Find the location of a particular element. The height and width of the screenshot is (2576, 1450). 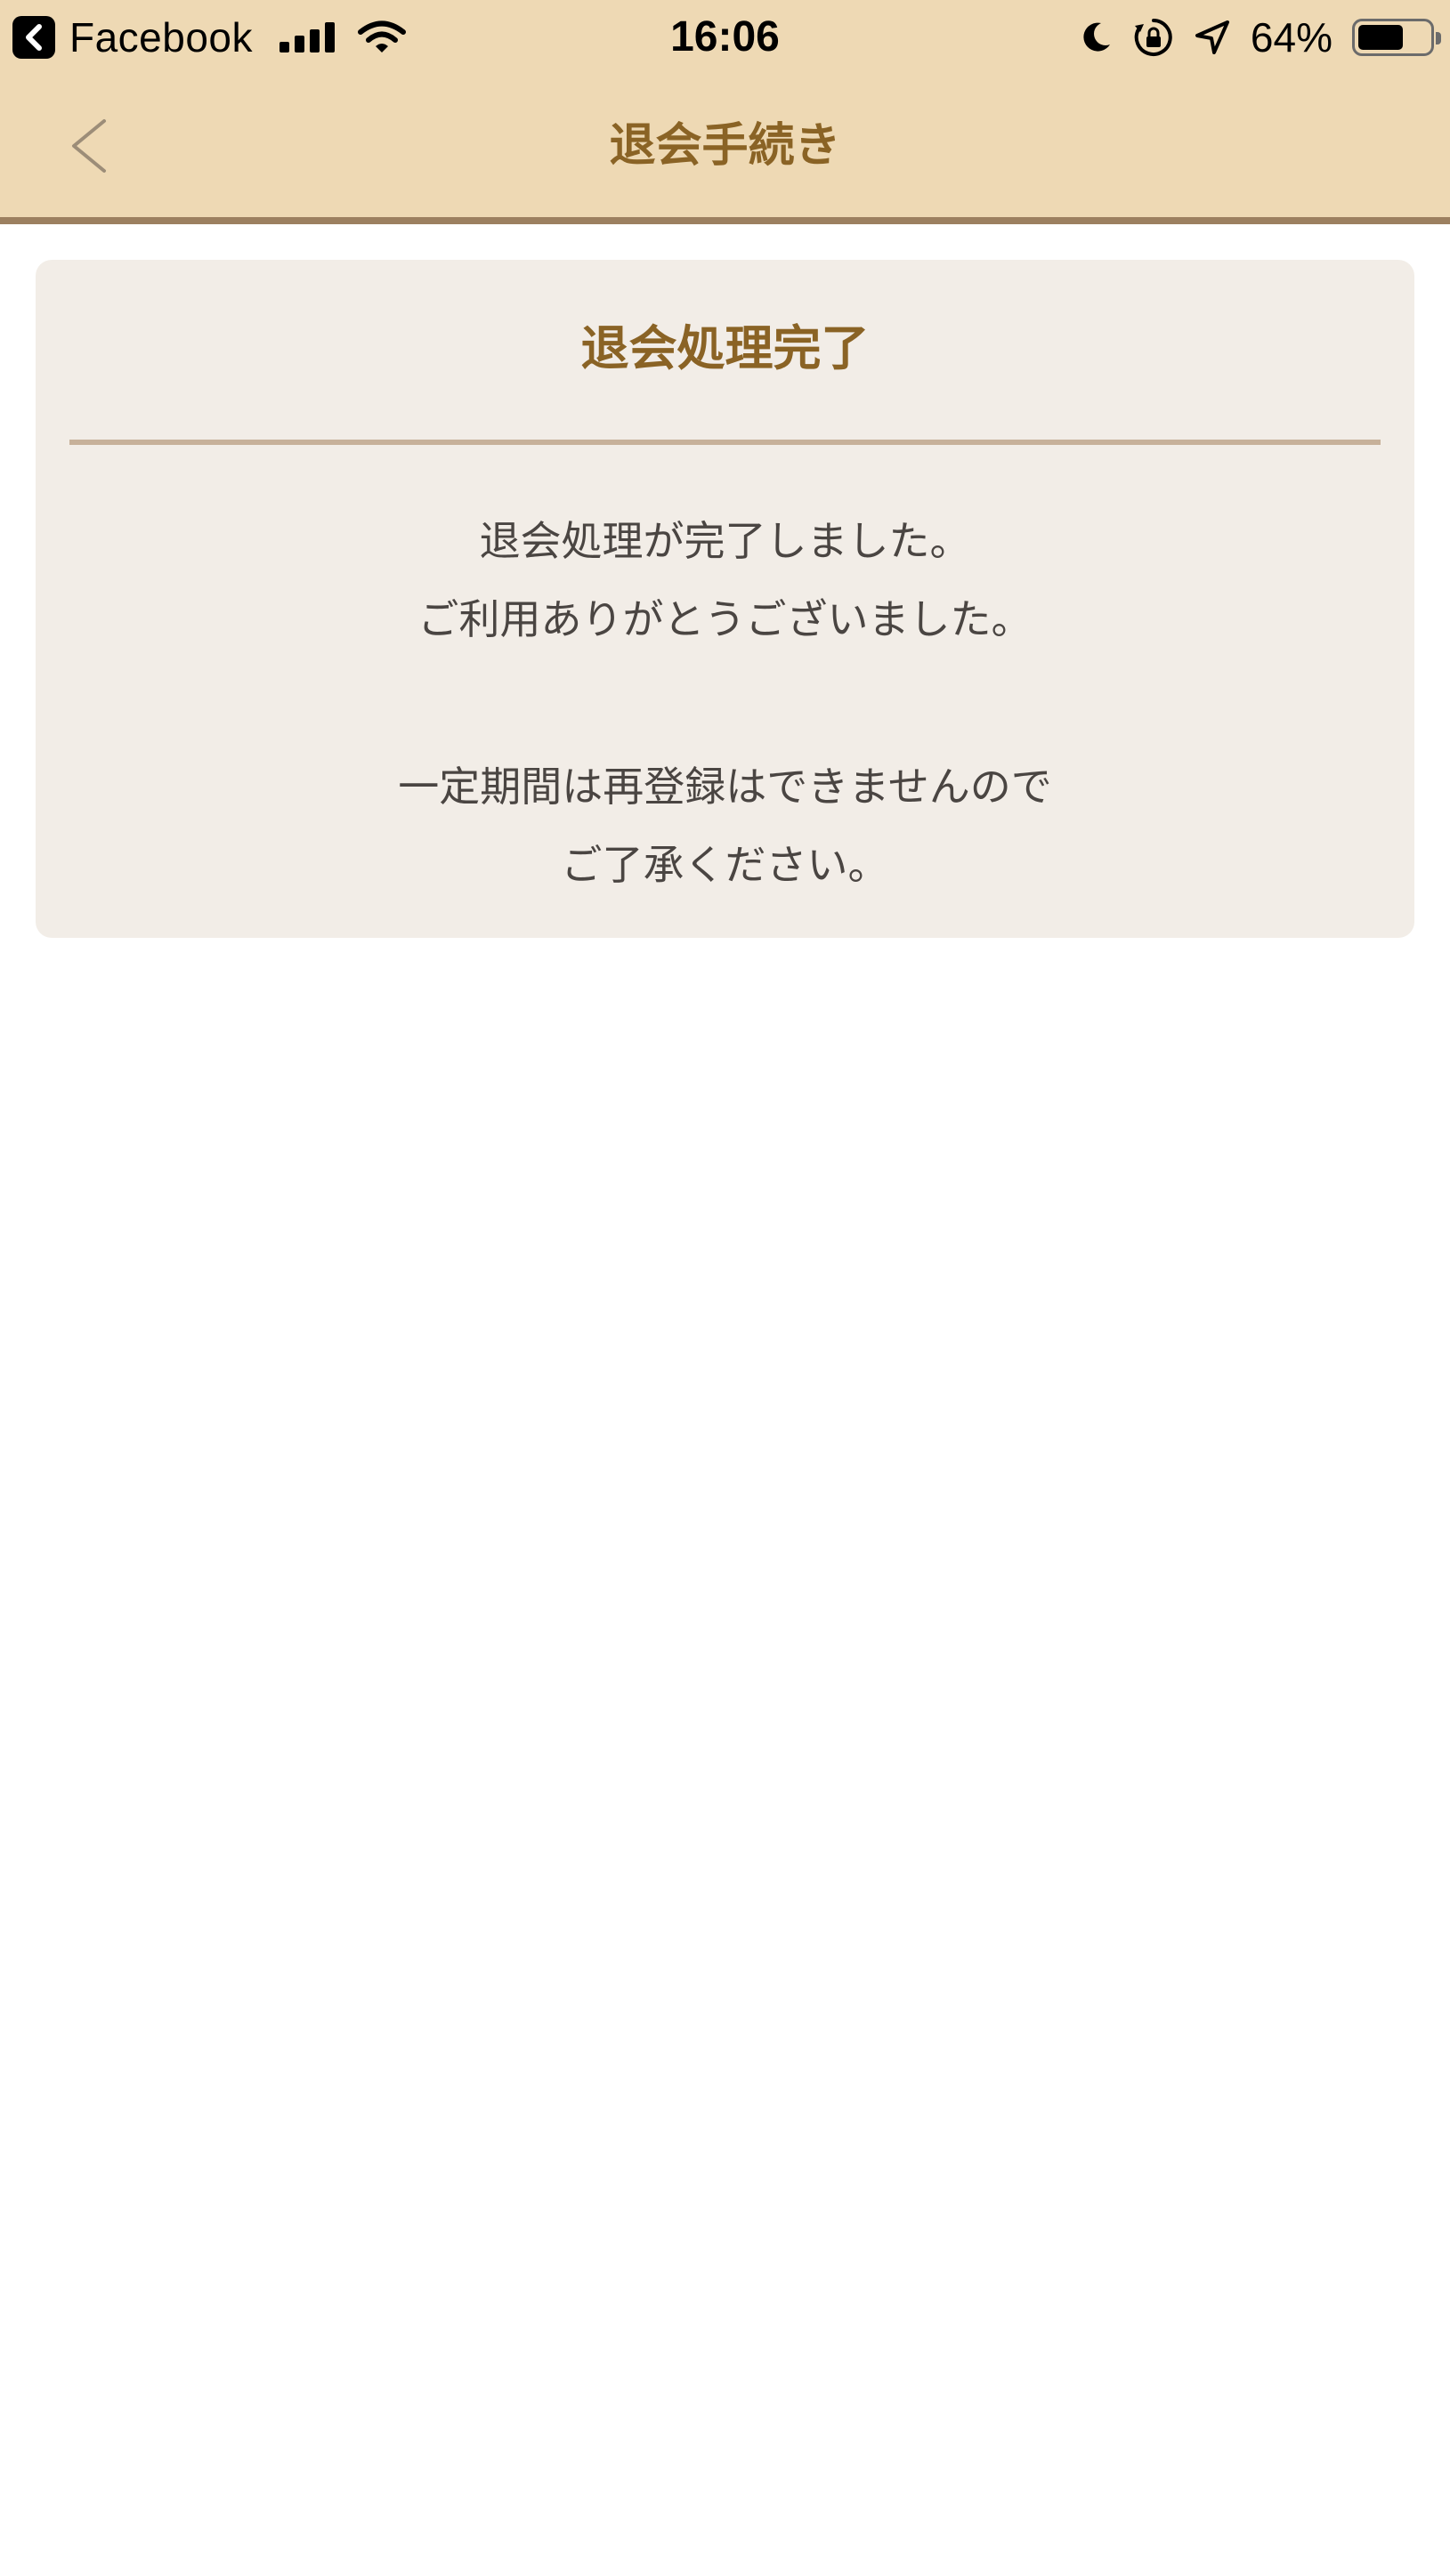

battery-tip is located at coordinates (1438, 38).